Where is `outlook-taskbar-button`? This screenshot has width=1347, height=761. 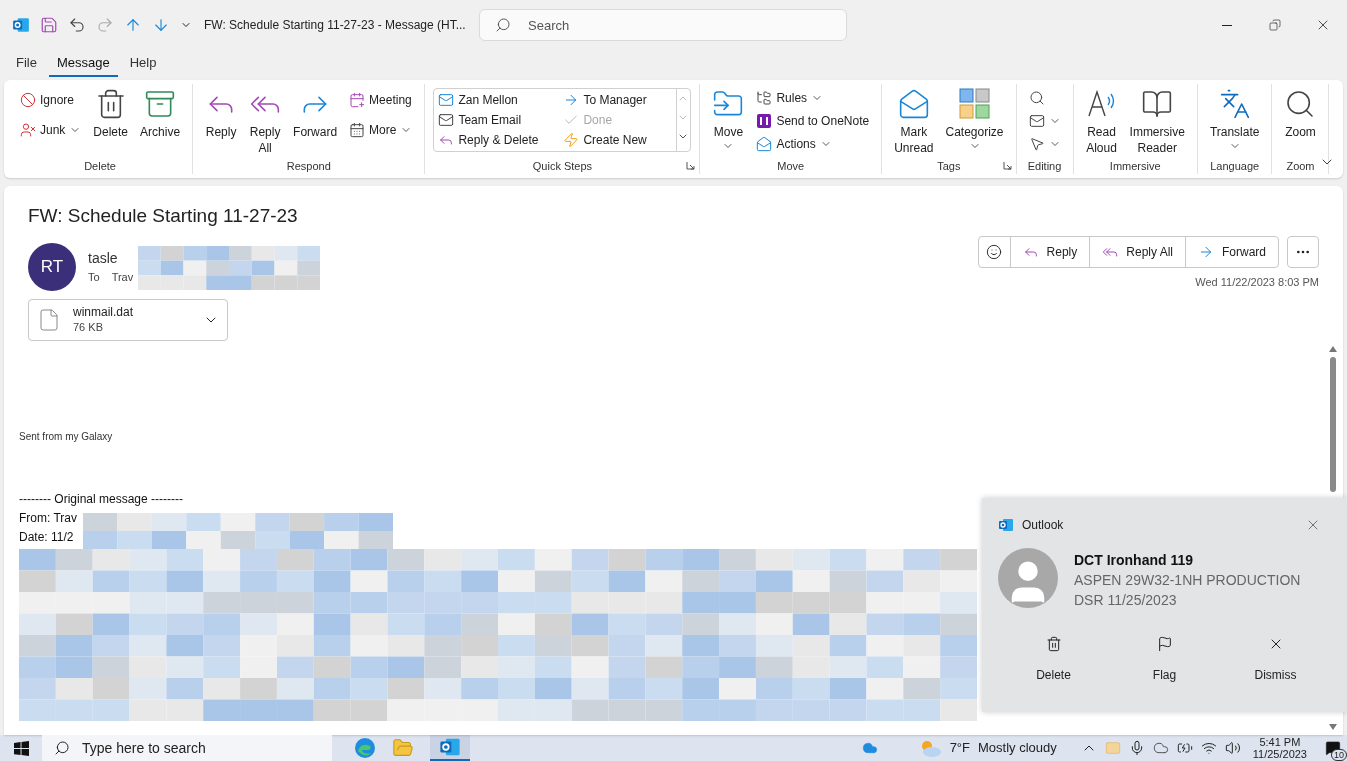 outlook-taskbar-button is located at coordinates (450, 748).